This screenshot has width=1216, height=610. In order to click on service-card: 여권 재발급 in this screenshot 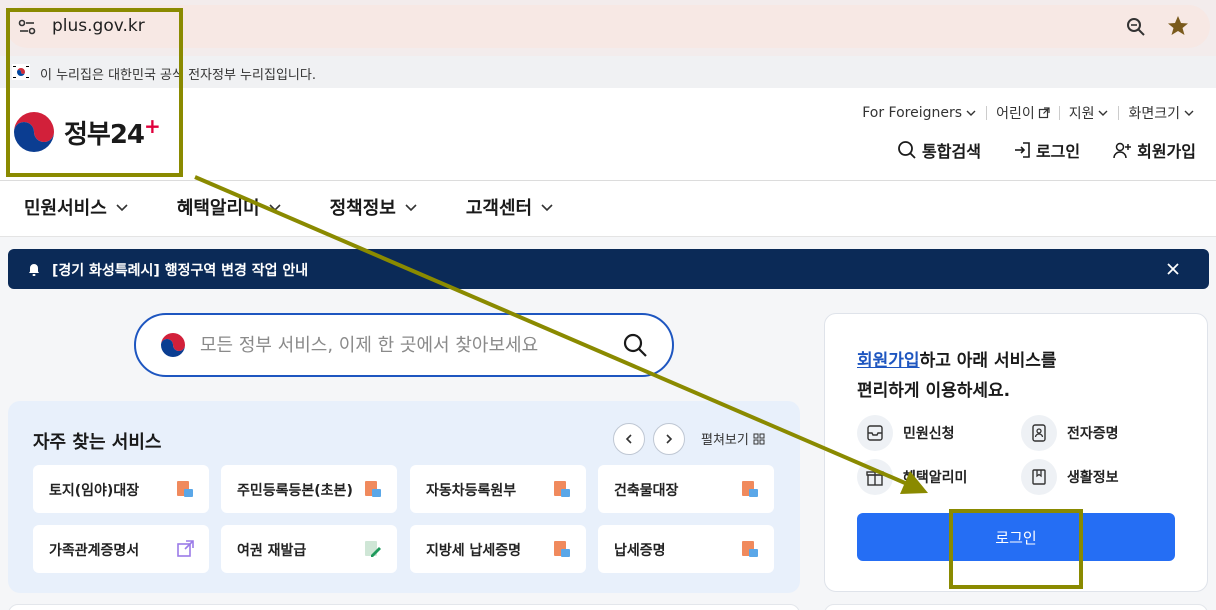, I will do `click(309, 549)`.